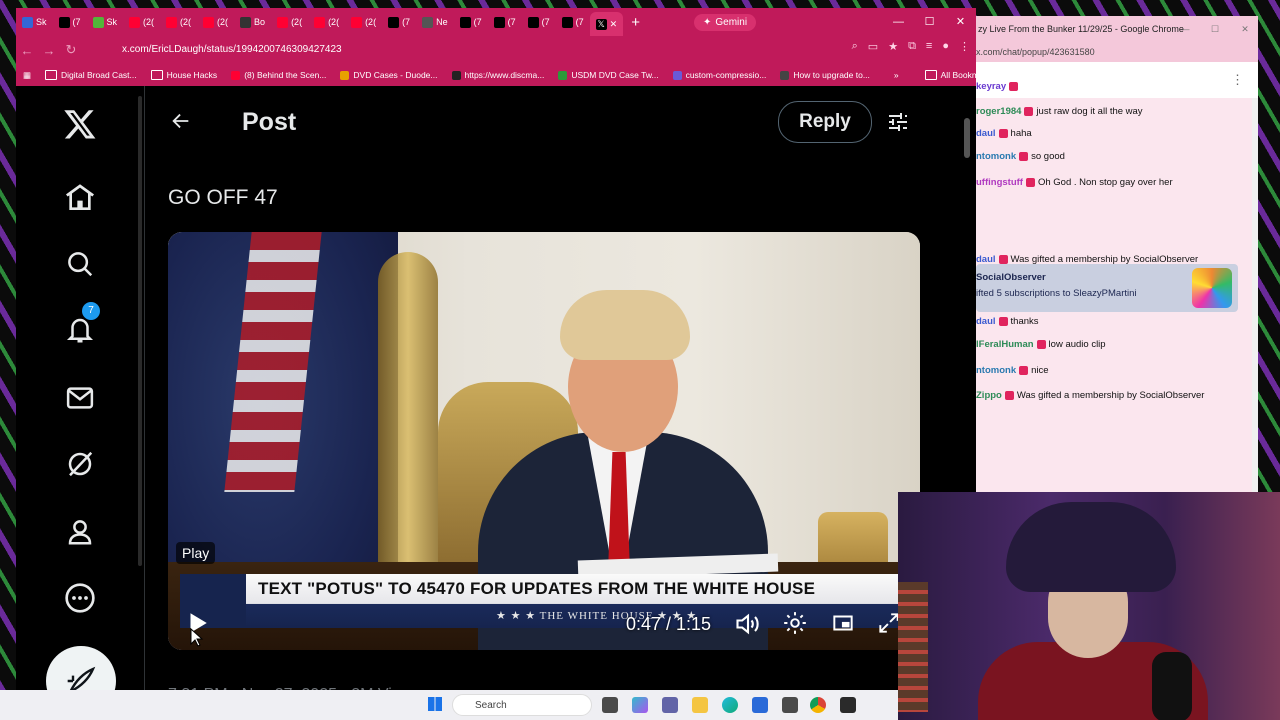 This screenshot has width=1280, height=720. I want to click on close-window-button: ✕, so click(960, 22).